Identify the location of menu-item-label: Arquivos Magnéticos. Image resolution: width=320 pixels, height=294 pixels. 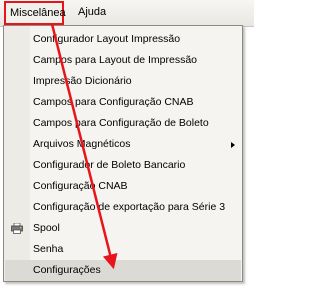
(82, 144).